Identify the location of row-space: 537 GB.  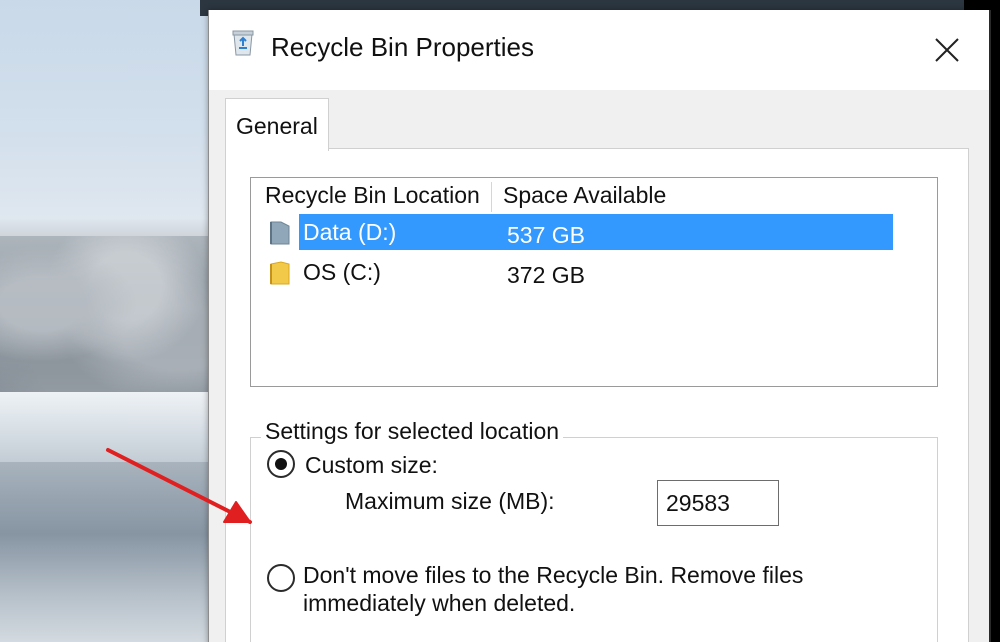
(546, 235).